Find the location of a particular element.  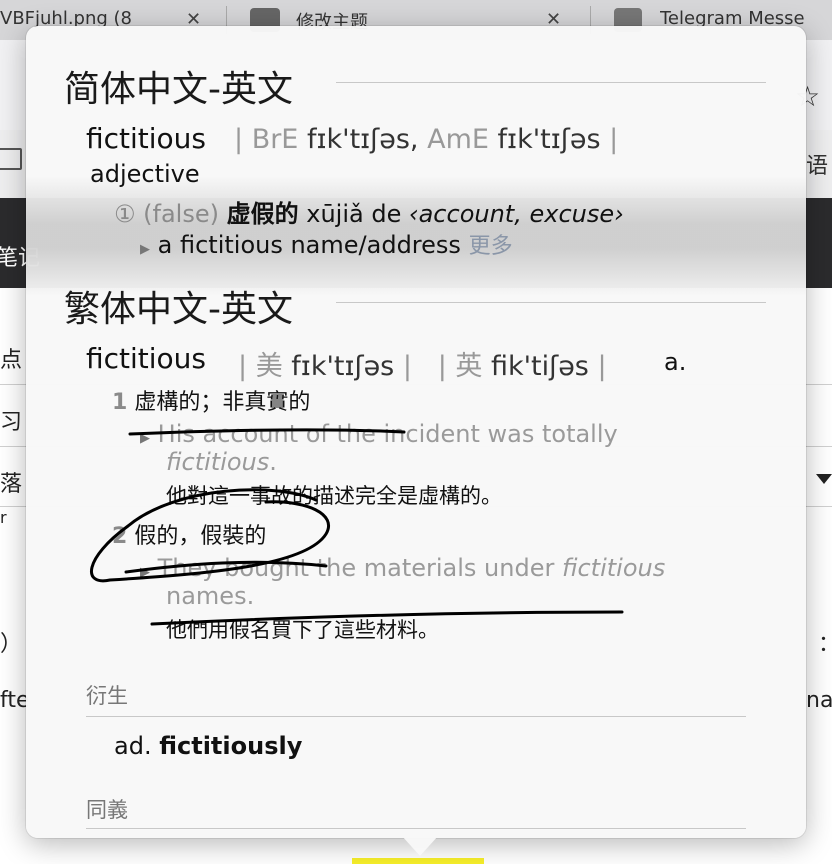

popover-pointer is located at coordinates (420, 846).